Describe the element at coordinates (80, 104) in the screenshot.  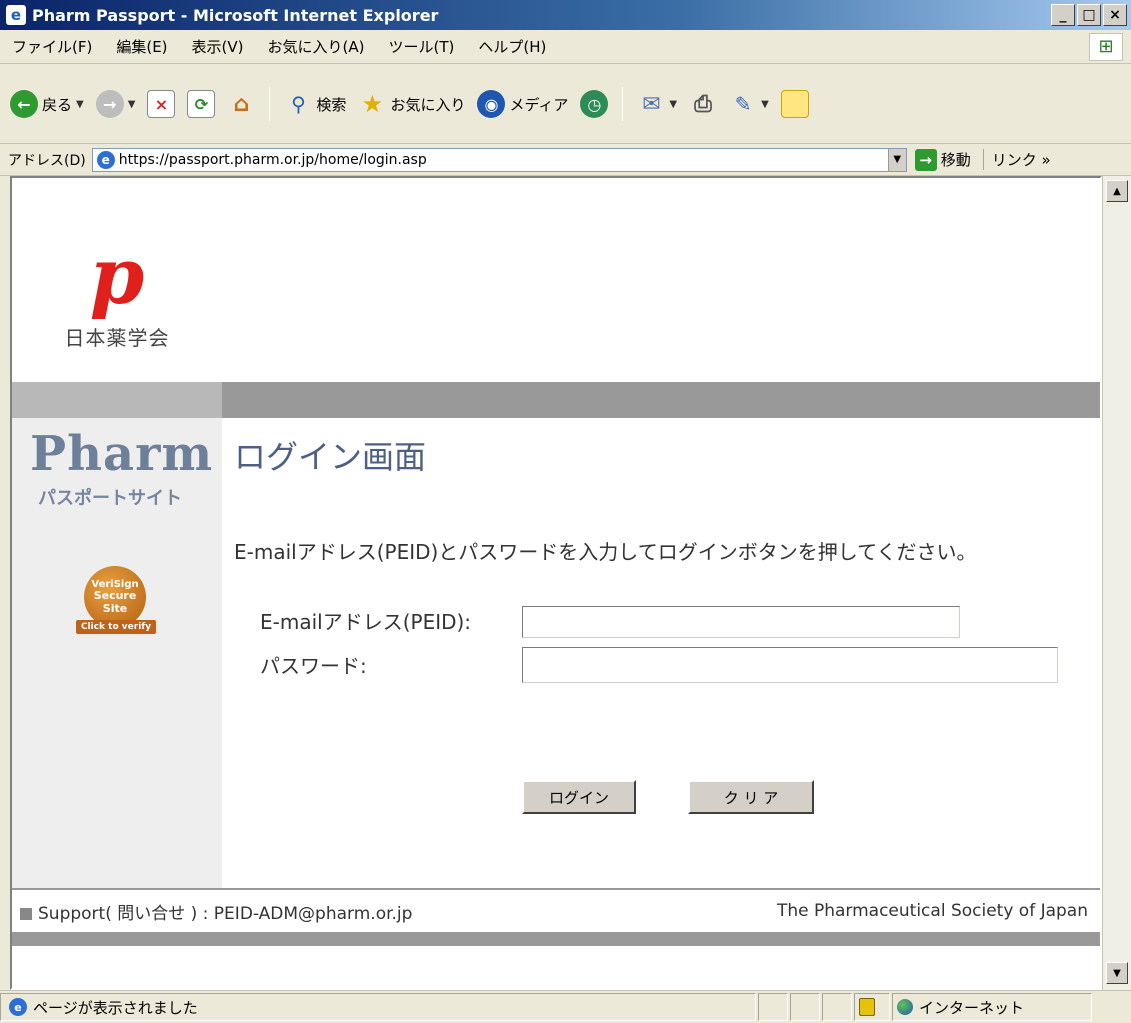
I see `back-dropdown-icon: ▼` at that location.